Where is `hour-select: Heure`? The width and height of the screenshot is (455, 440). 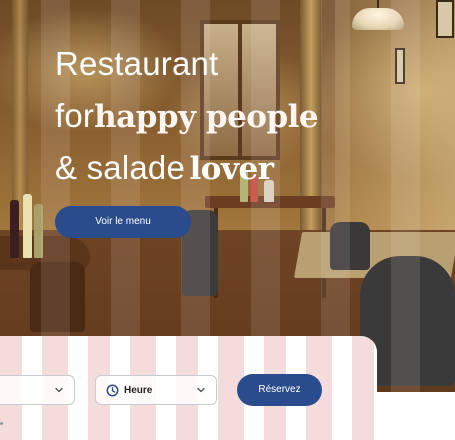 hour-select: Heure is located at coordinates (156, 390).